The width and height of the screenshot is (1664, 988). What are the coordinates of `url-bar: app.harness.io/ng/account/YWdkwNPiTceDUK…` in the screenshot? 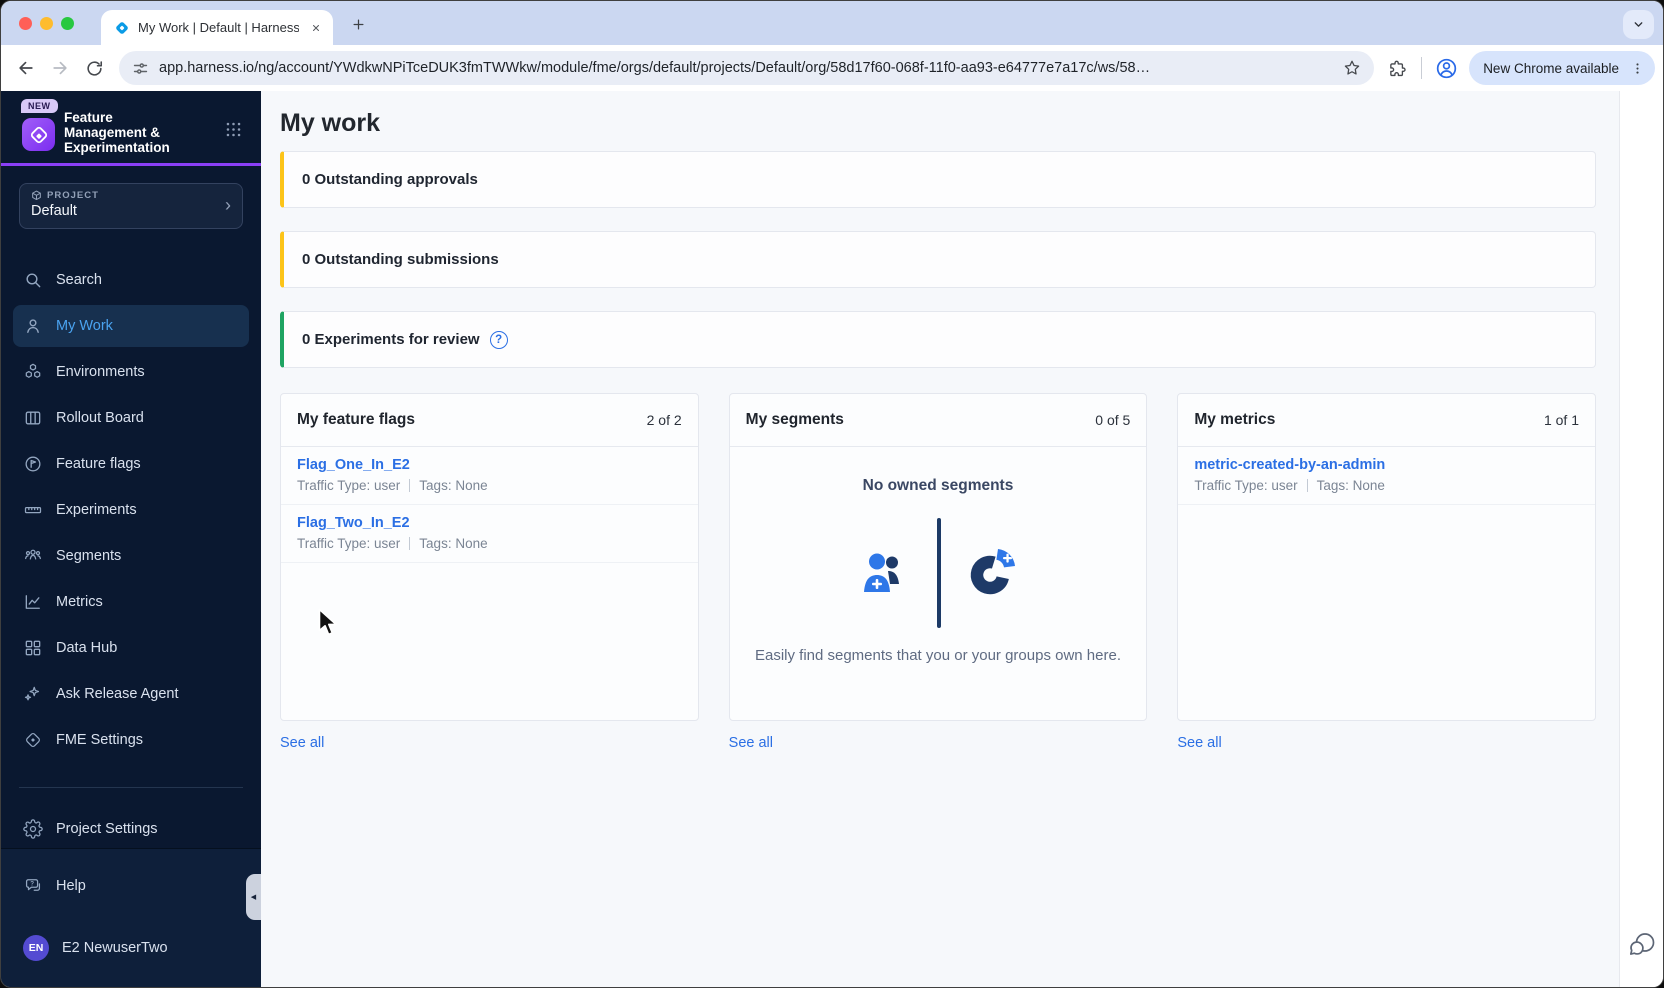 It's located at (747, 68).